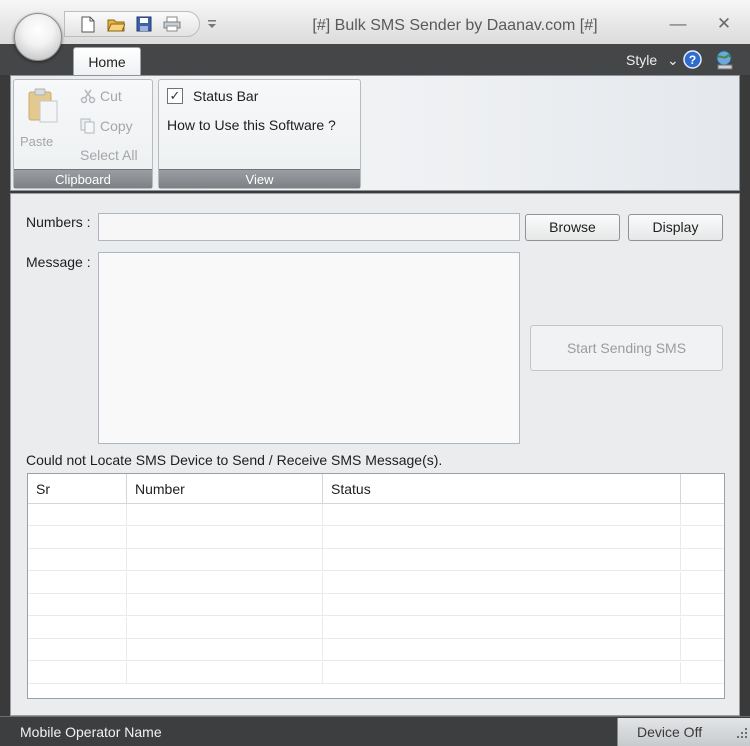 The image size is (750, 746). Describe the element at coordinates (742, 733) in the screenshot. I see `resize-grip-icon` at that location.